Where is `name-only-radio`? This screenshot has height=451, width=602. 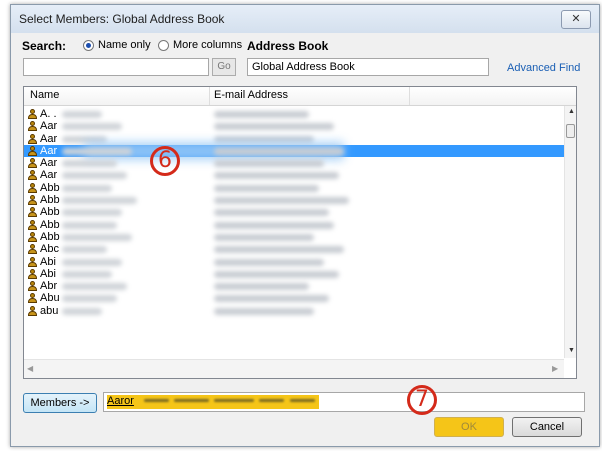
name-only-radio is located at coordinates (88, 45).